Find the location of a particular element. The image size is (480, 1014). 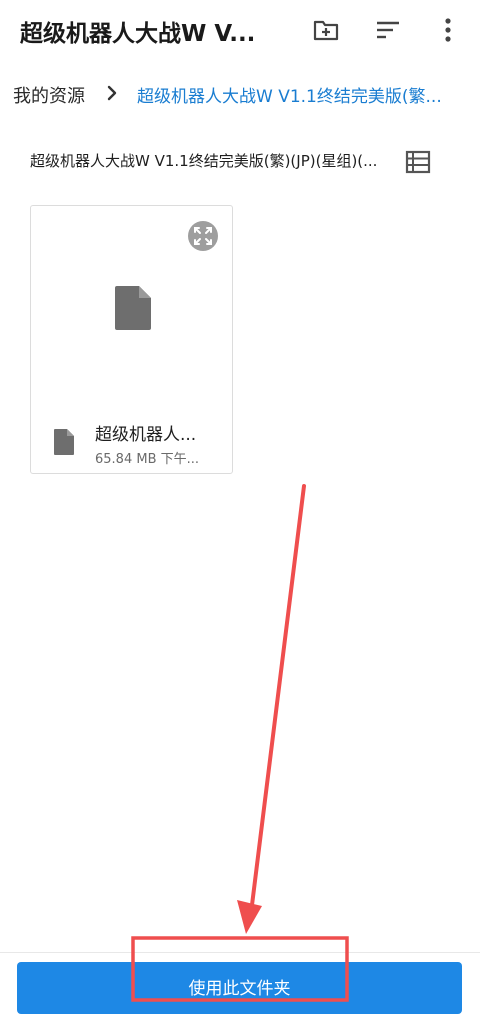

file-icon is located at coordinates (133, 308).